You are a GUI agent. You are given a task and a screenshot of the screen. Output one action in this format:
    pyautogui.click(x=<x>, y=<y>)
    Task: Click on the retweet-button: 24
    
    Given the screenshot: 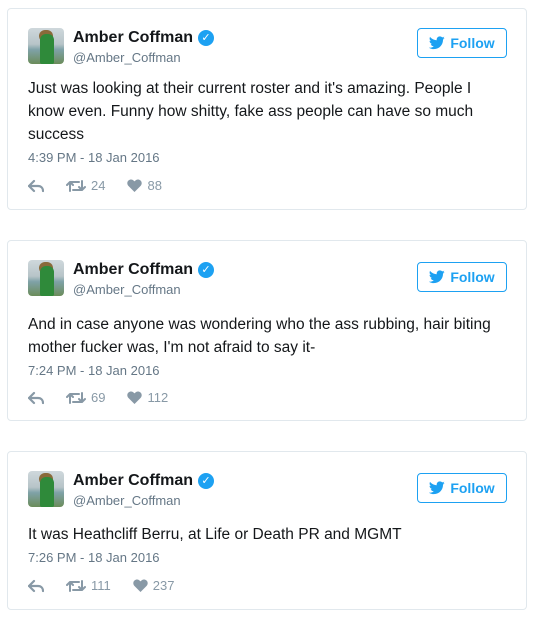 What is the action you would take?
    pyautogui.click(x=85, y=185)
    